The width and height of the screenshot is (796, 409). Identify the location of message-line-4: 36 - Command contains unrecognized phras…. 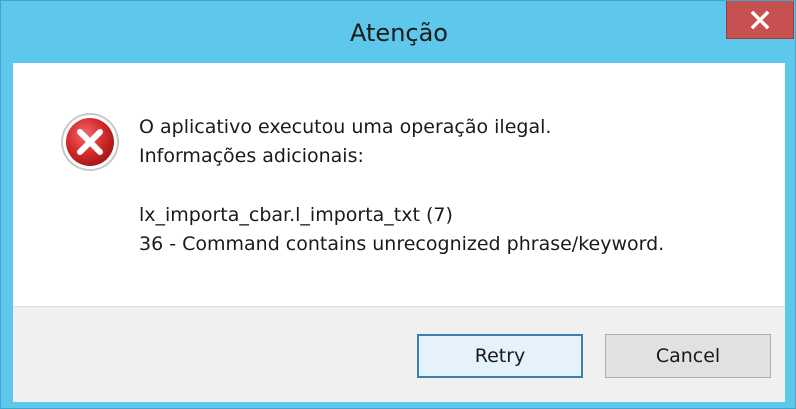
(402, 244).